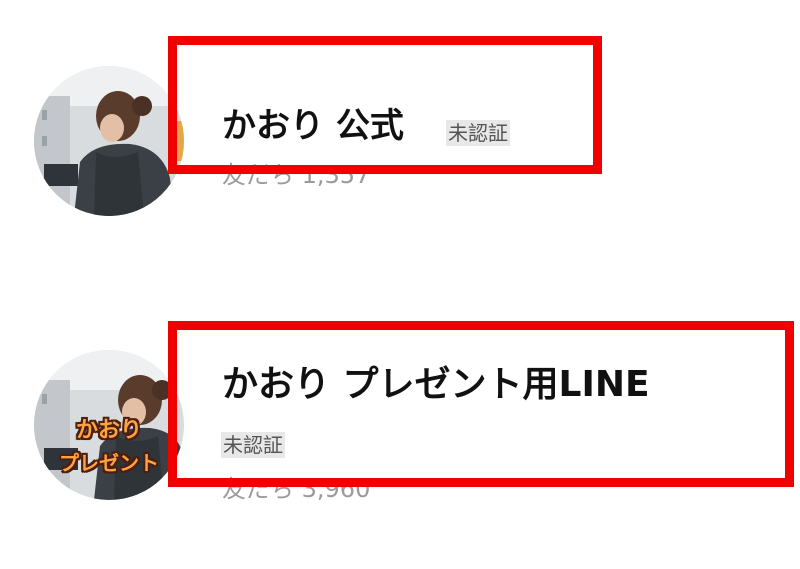  Describe the element at coordinates (109, 463) in the screenshot. I see `avatar-caption: プレゼント` at that location.